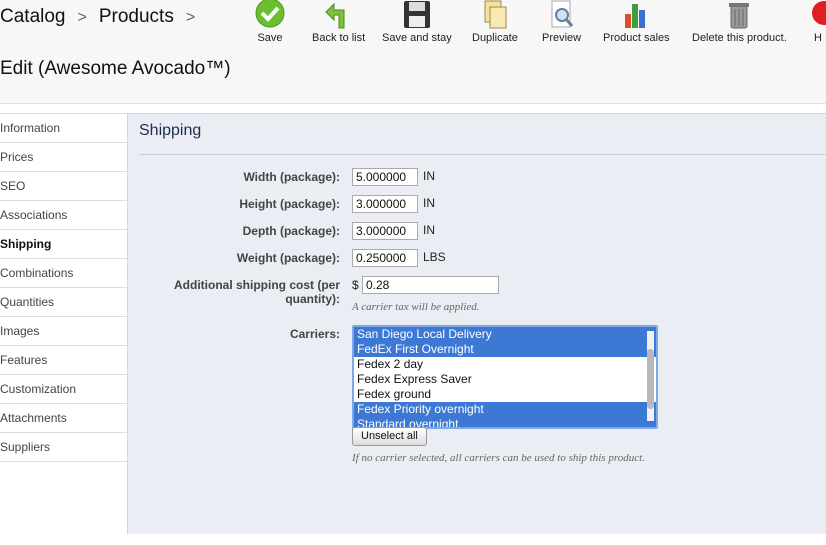 The image size is (826, 545). Describe the element at coordinates (429, 203) in the screenshot. I see `height-unit: IN` at that location.